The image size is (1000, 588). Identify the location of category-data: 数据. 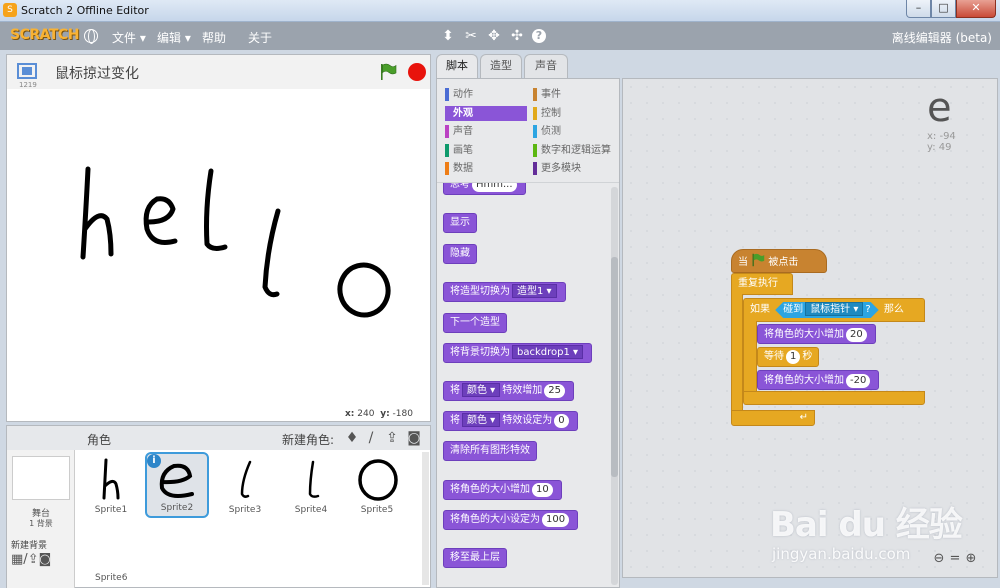
(486, 168).